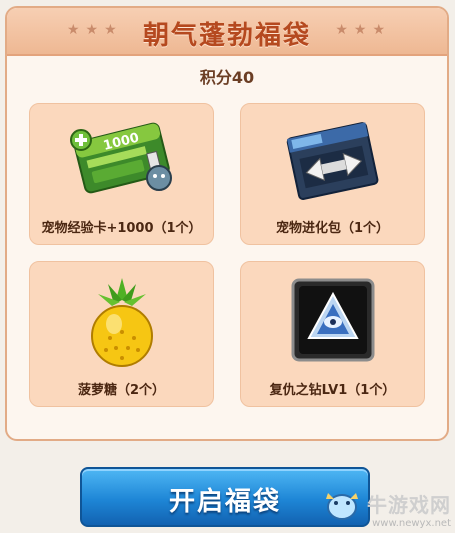  Describe the element at coordinates (409, 505) in the screenshot. I see `watermark-brand: 牛游戏网` at that location.